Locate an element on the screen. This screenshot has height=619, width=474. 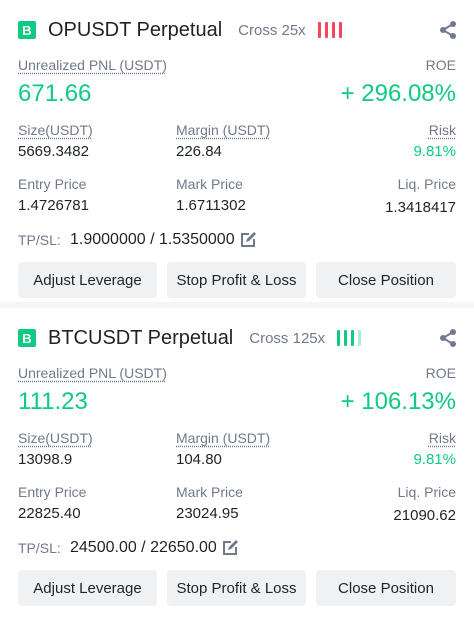
position-header: B OPUSDT Perpetual Cross 25x is located at coordinates (238, 30).